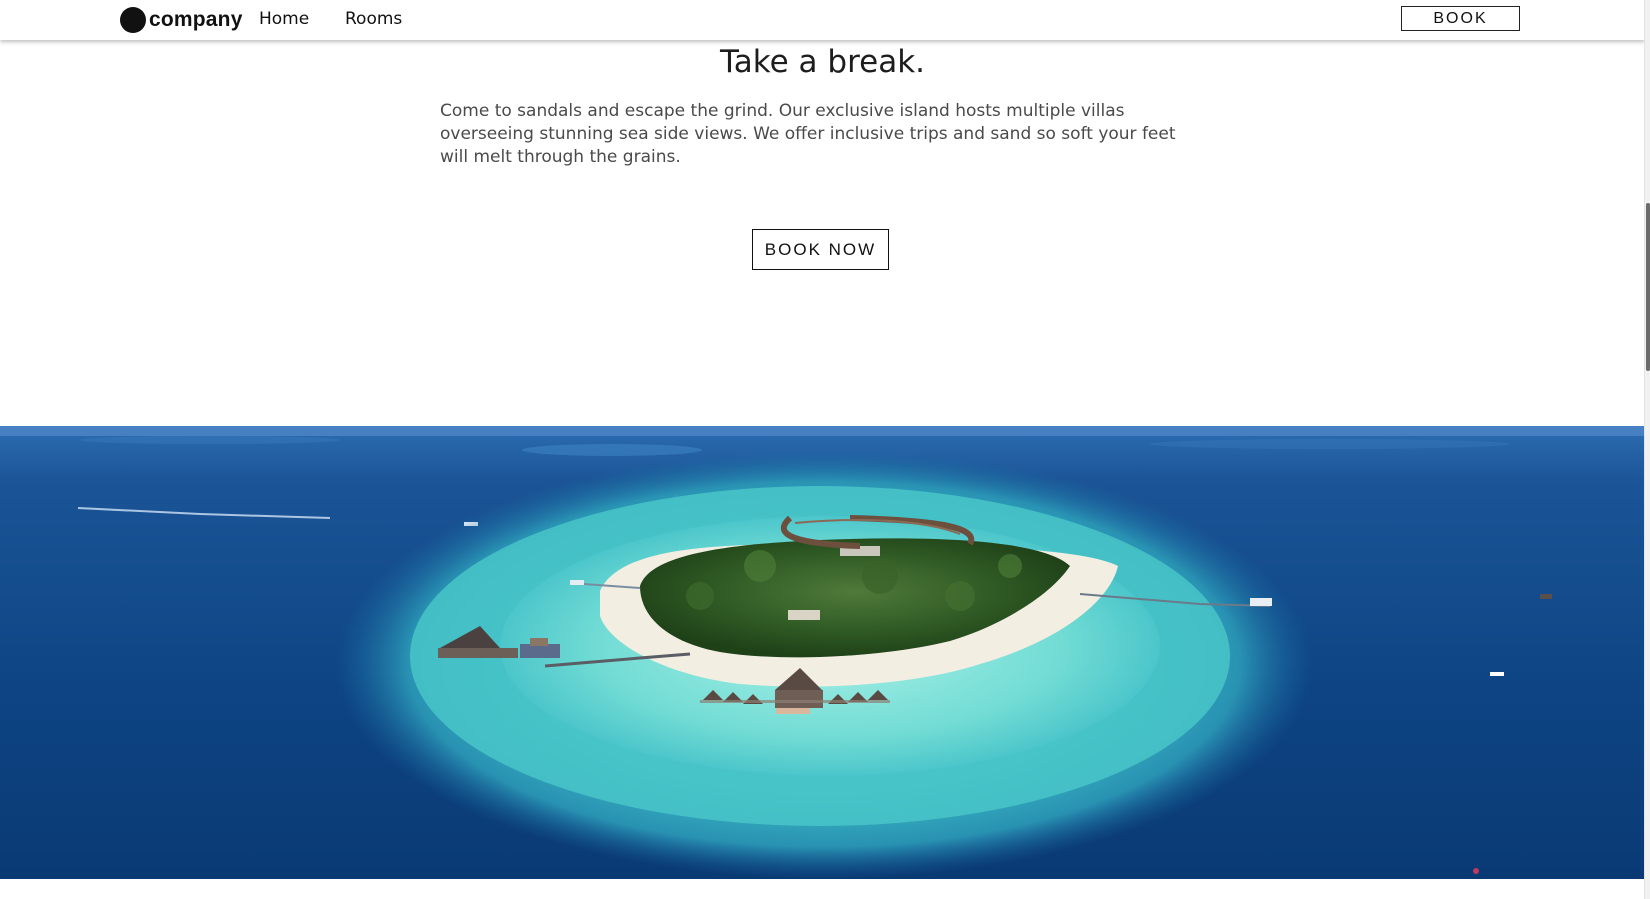 This screenshot has width=1650, height=899. I want to click on scrollbar-thumb, so click(1648, 287).